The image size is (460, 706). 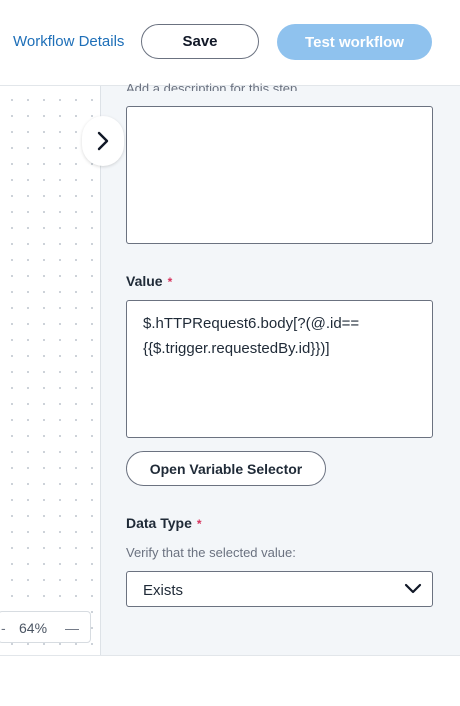 I want to click on value-text-line: {{$.trigger.requestedBy.id}})], so click(x=236, y=348).